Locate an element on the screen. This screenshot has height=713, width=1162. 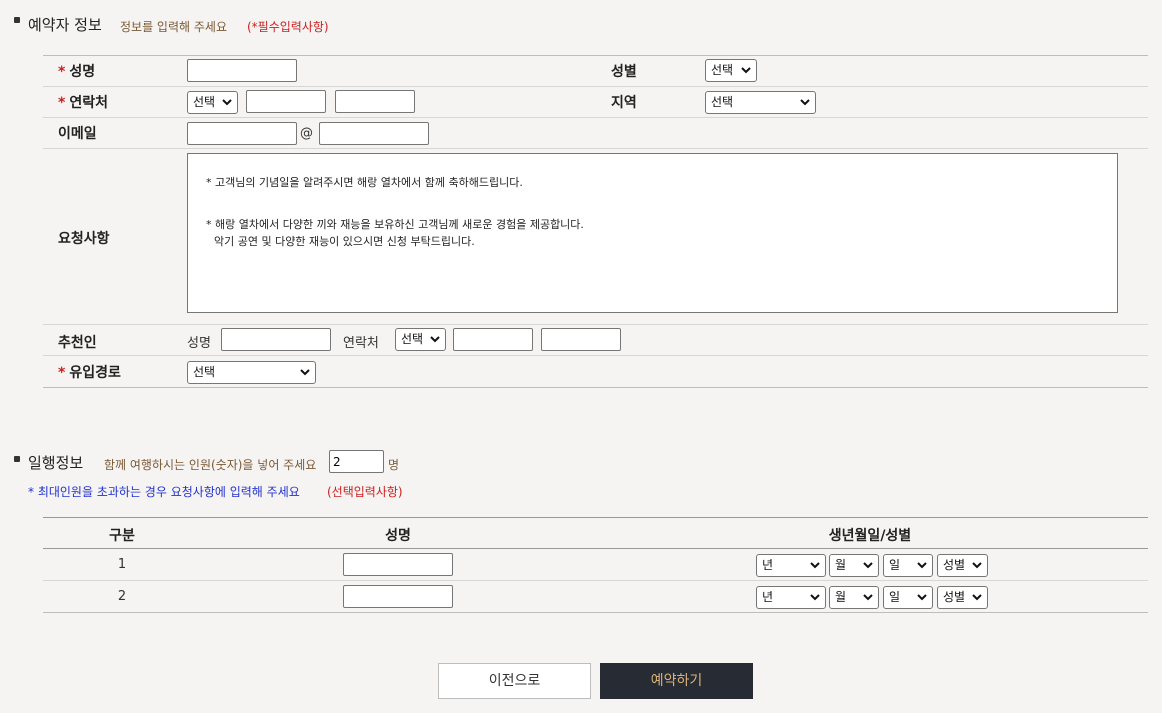
name-label: * 성명 is located at coordinates (76, 71).